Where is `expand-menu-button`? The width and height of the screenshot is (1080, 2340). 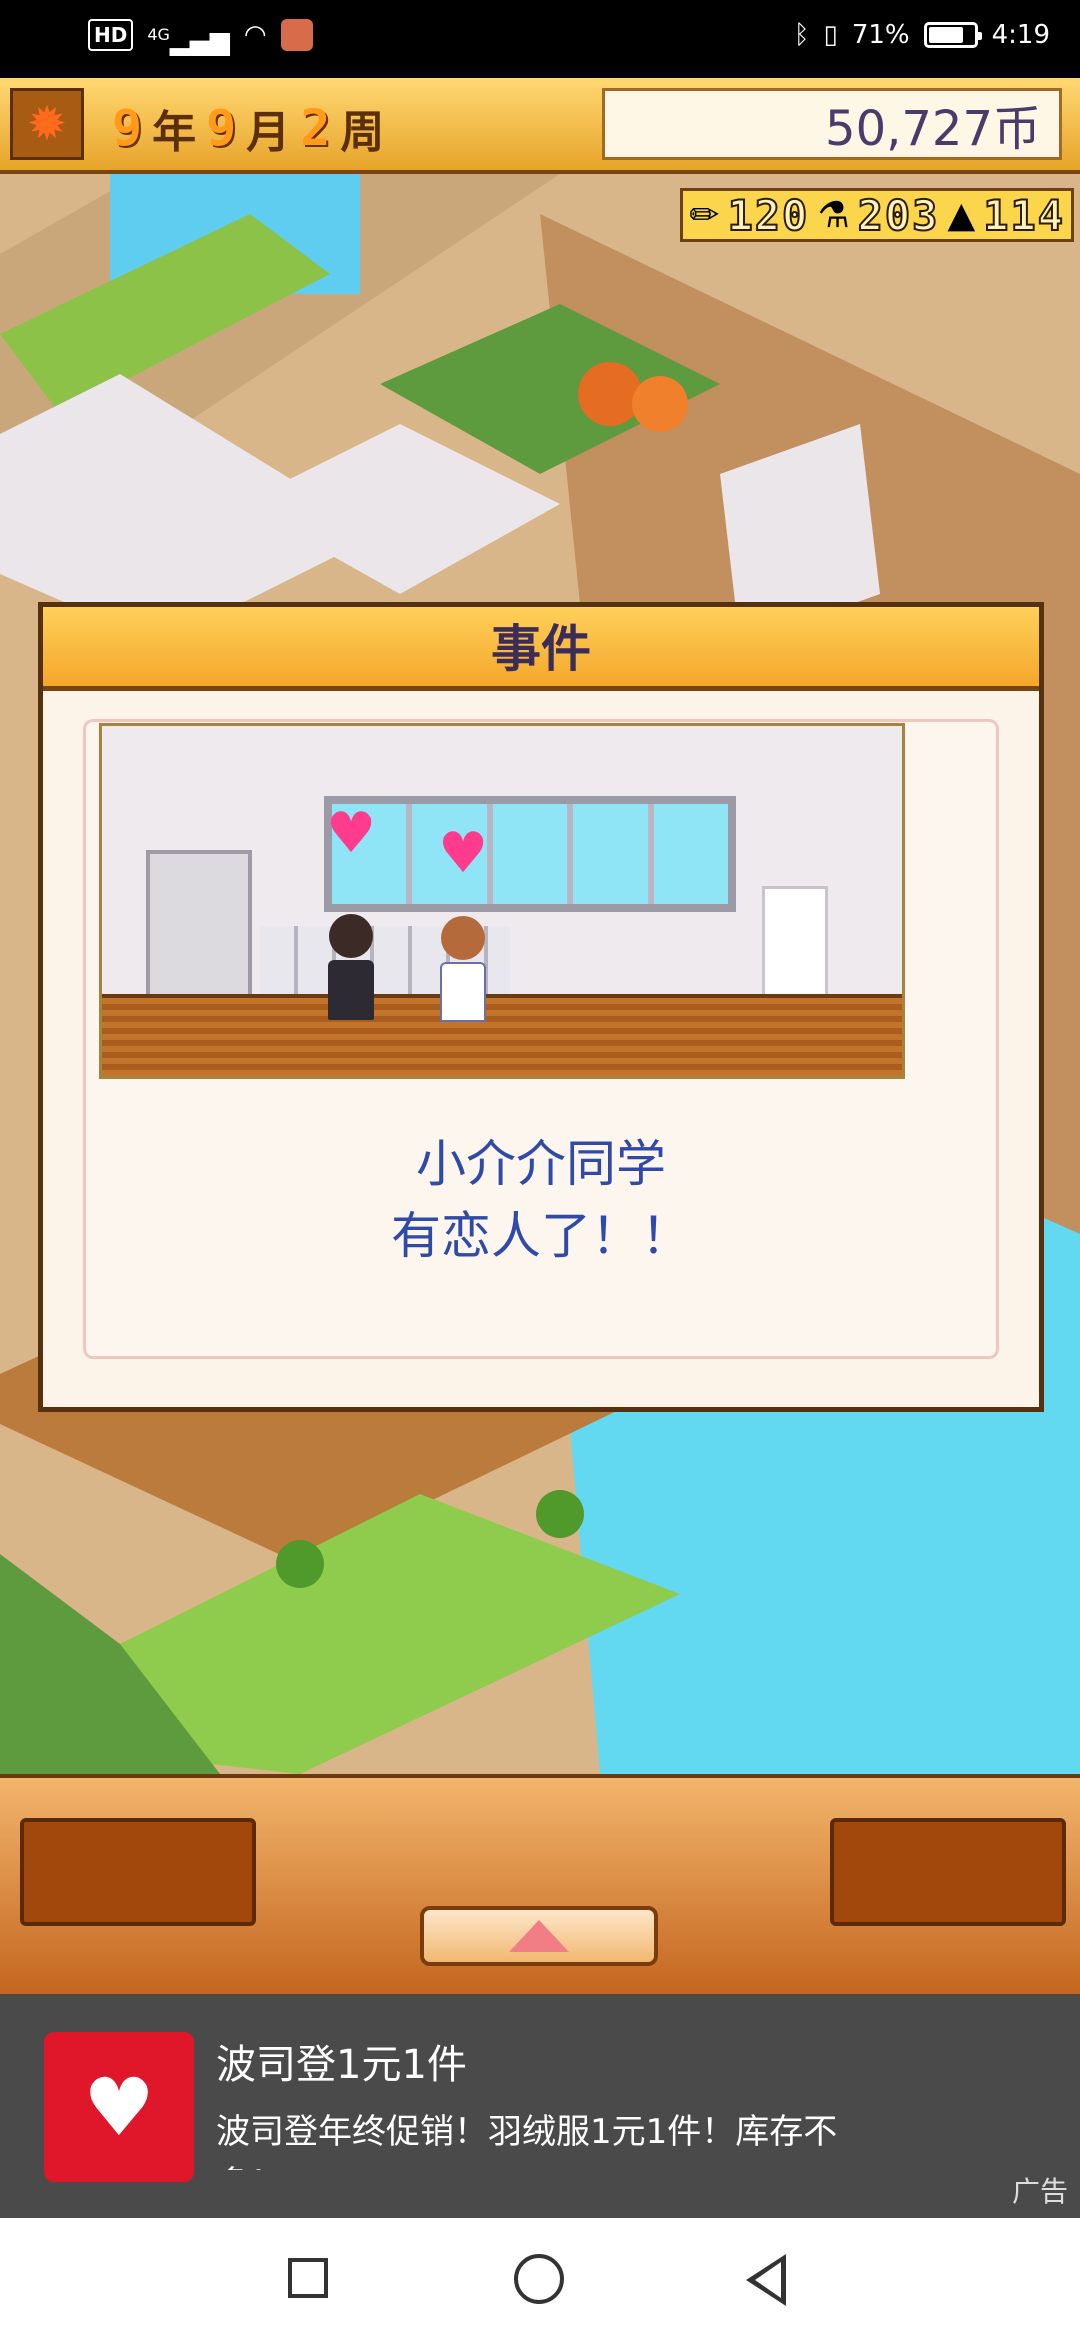 expand-menu-button is located at coordinates (539, 1936).